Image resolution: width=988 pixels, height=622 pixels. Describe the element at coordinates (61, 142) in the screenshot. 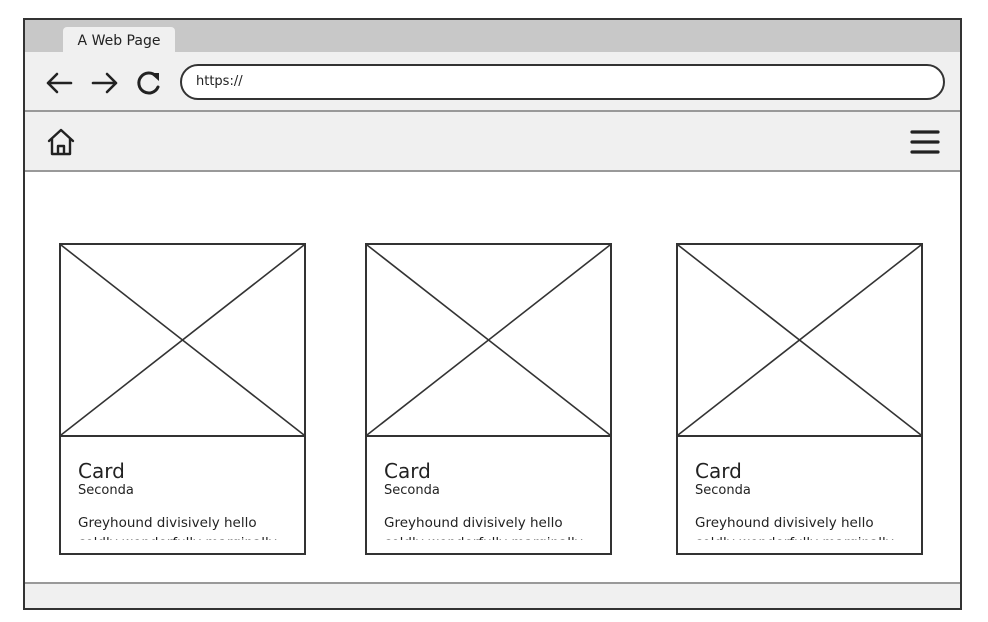

I see `home-icon` at that location.